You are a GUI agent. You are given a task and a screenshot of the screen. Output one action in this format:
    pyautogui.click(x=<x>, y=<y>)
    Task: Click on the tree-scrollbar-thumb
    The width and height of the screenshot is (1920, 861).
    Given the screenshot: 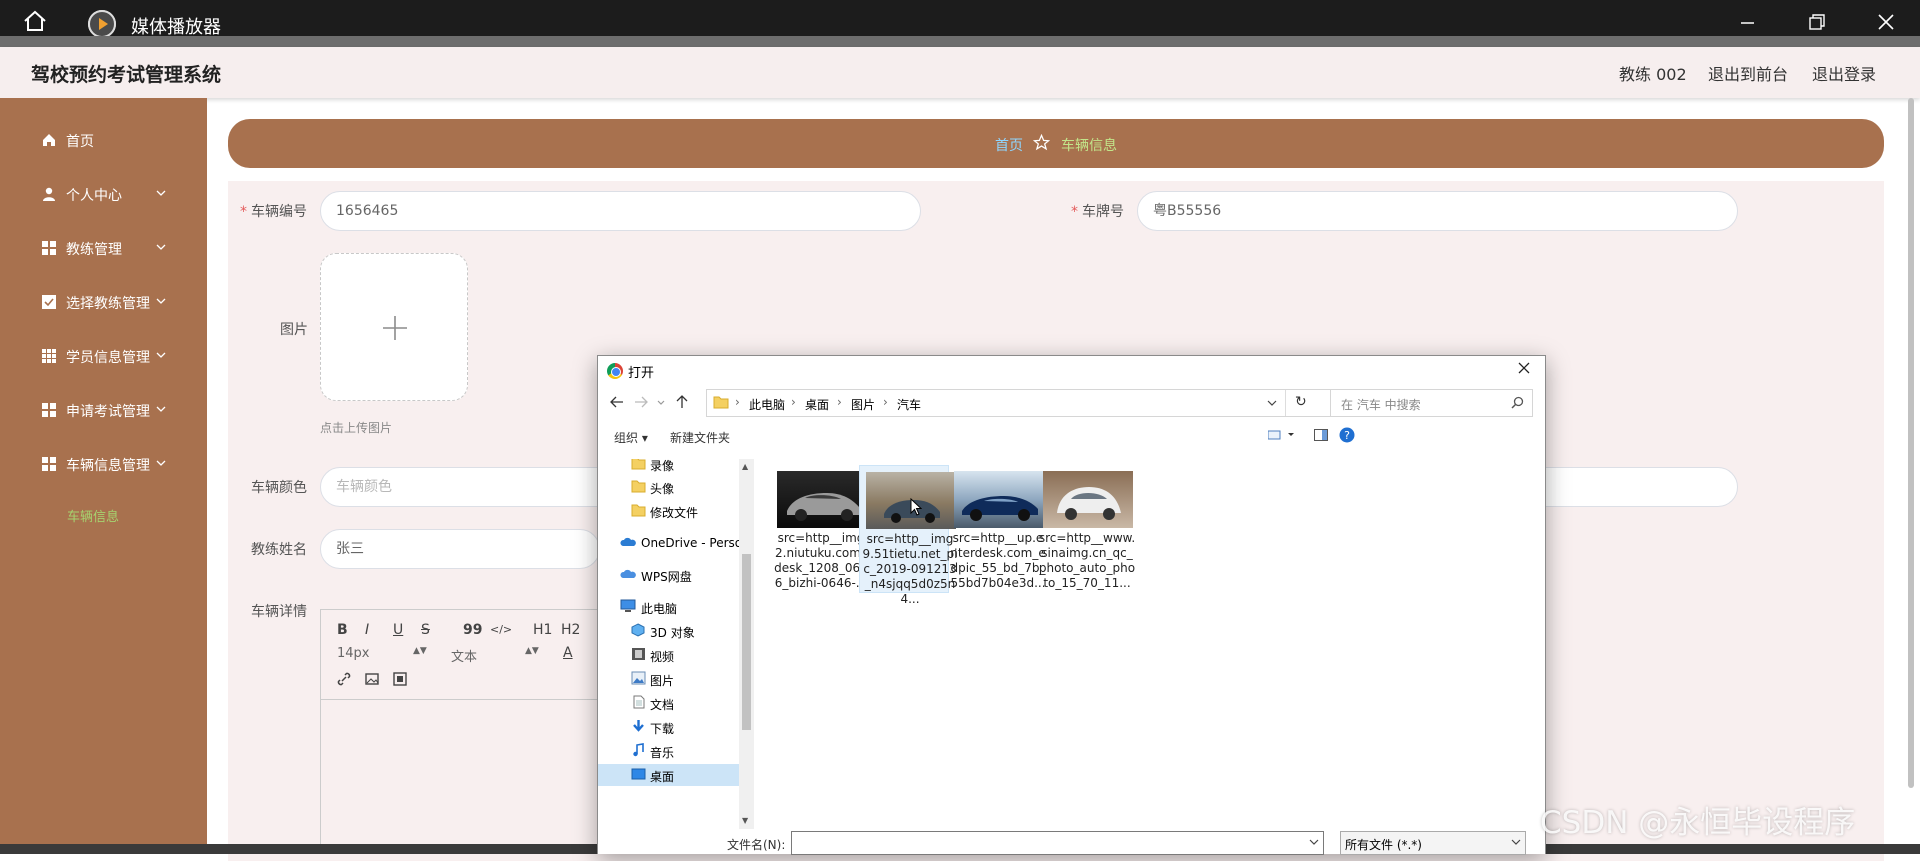 What is the action you would take?
    pyautogui.click(x=746, y=642)
    